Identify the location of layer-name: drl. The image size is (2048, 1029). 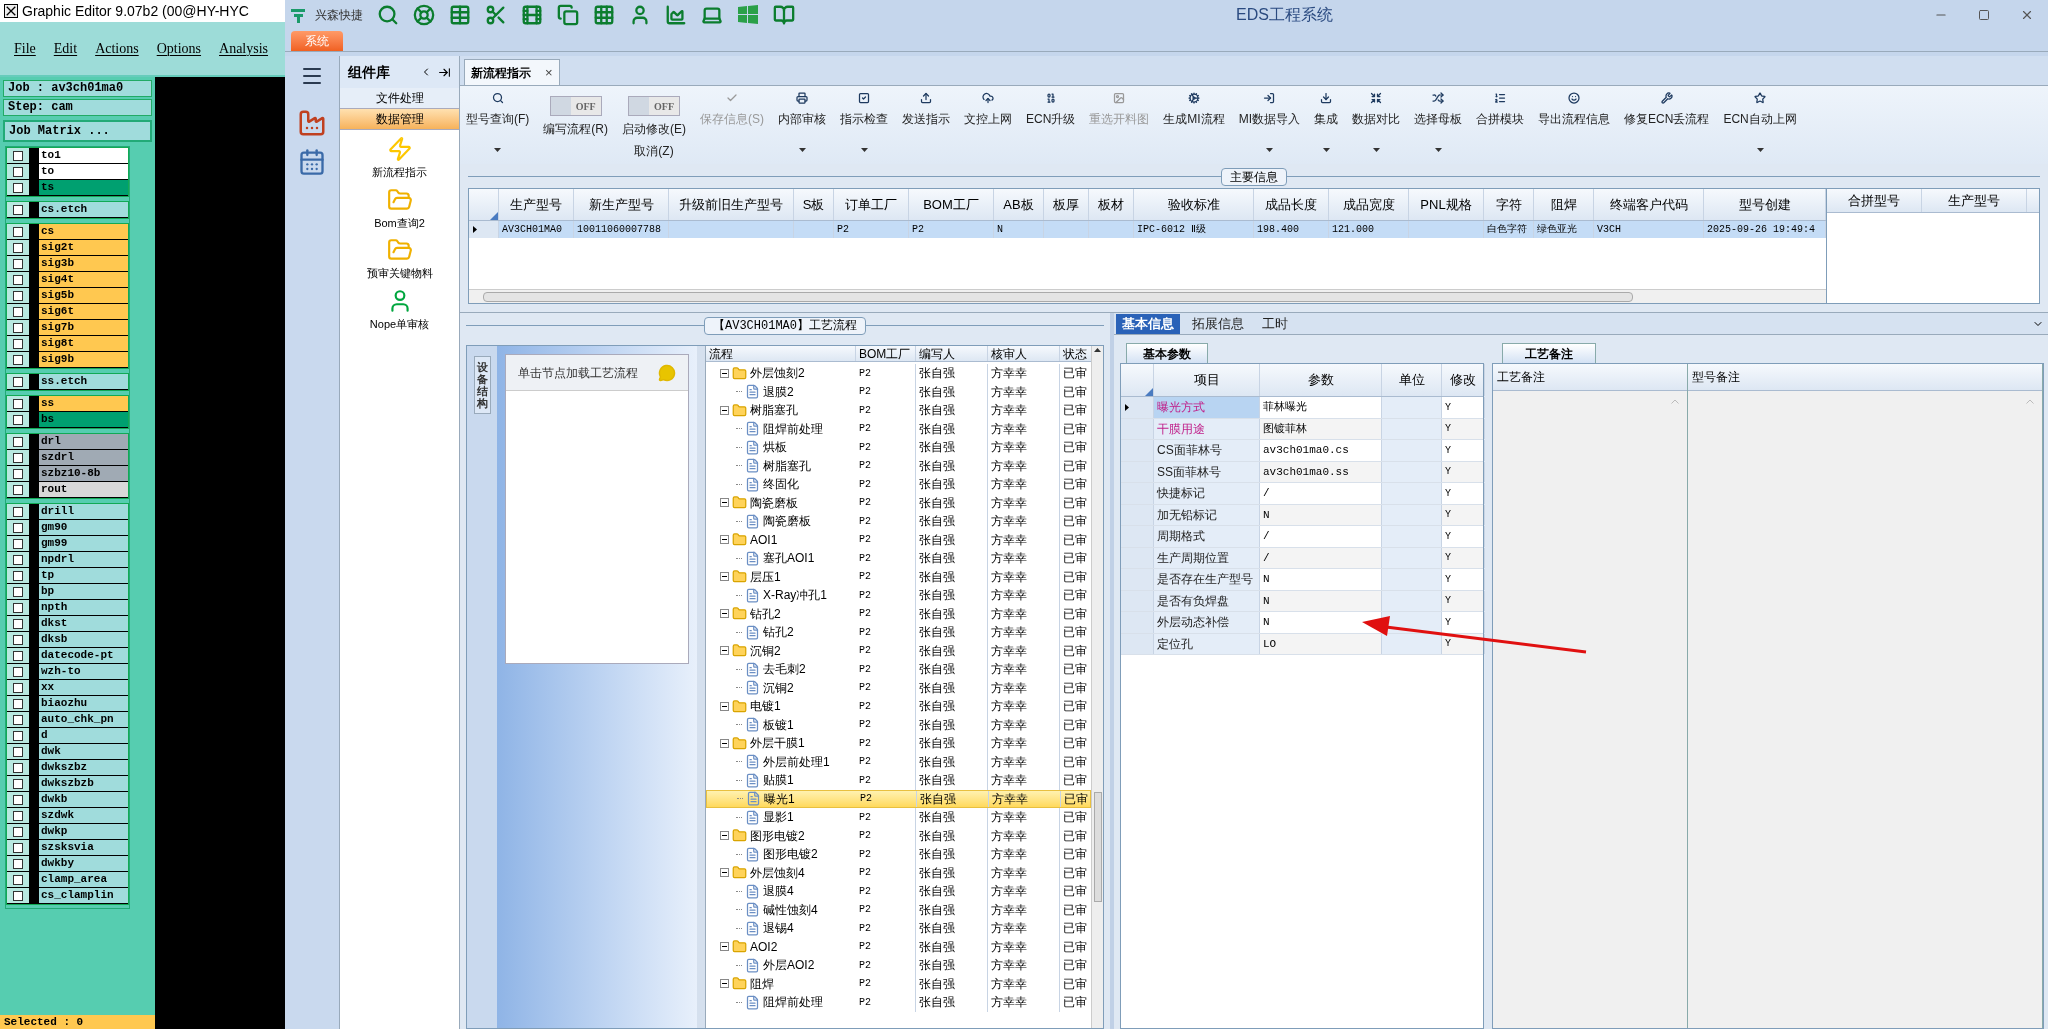
(83, 441).